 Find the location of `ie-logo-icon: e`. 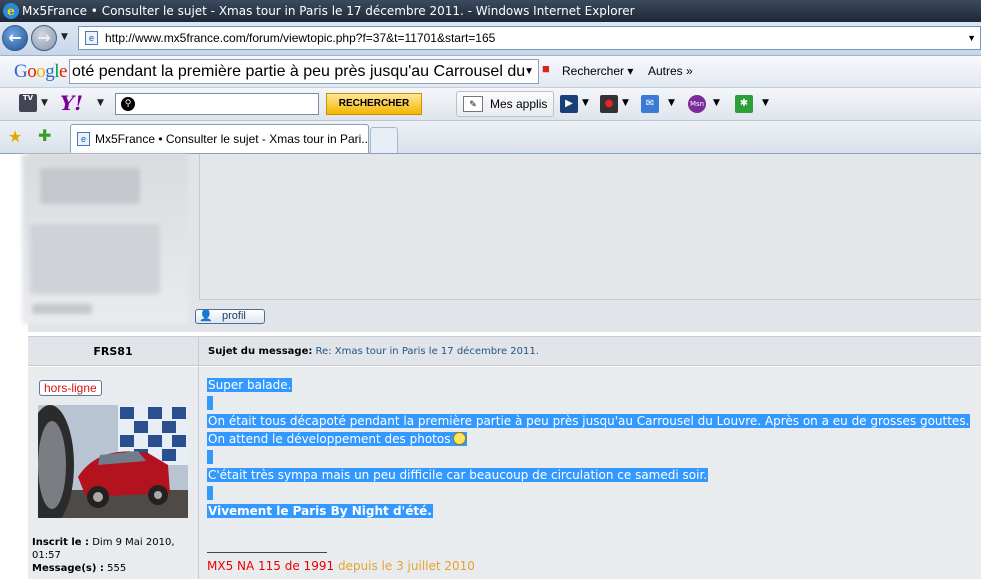

ie-logo-icon: e is located at coordinates (11, 11).